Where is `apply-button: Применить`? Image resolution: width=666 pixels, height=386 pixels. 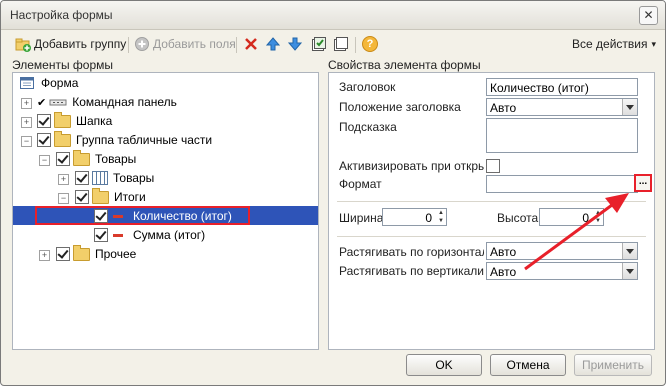
apply-button: Применить is located at coordinates (613, 365).